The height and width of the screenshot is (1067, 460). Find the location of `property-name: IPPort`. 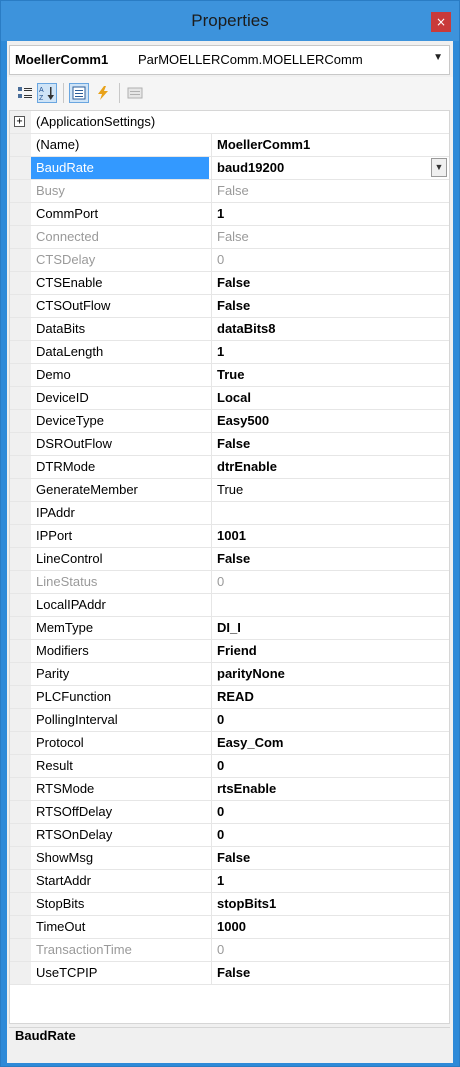

property-name: IPPort is located at coordinates (120, 536).